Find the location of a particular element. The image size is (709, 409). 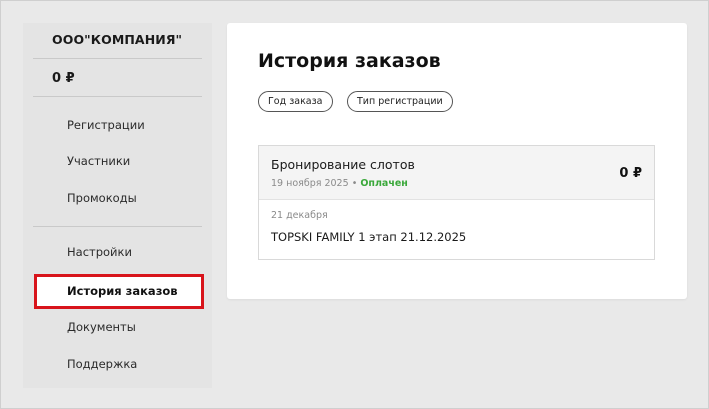

order-date: 19 ноября 2025 is located at coordinates (310, 183).